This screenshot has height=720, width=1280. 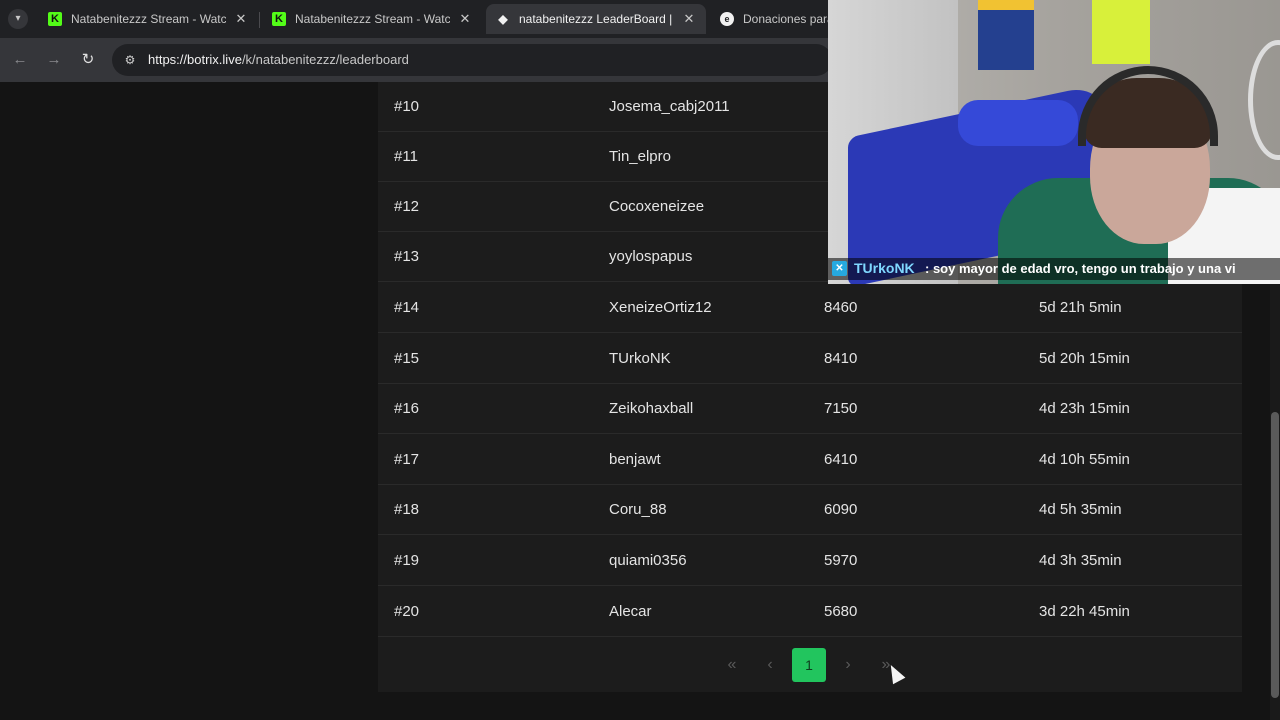 I want to click on forward-arrow-icon: →, so click(x=54, y=60).